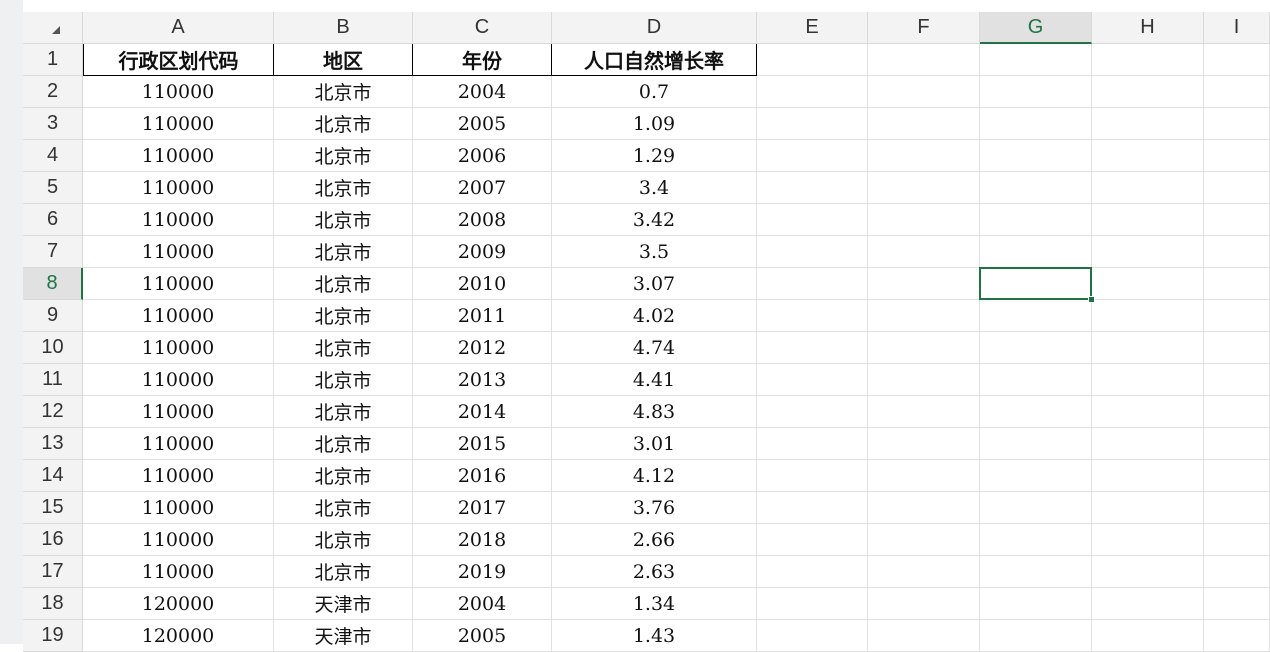  Describe the element at coordinates (1237, 380) in the screenshot. I see `cell-i11` at that location.